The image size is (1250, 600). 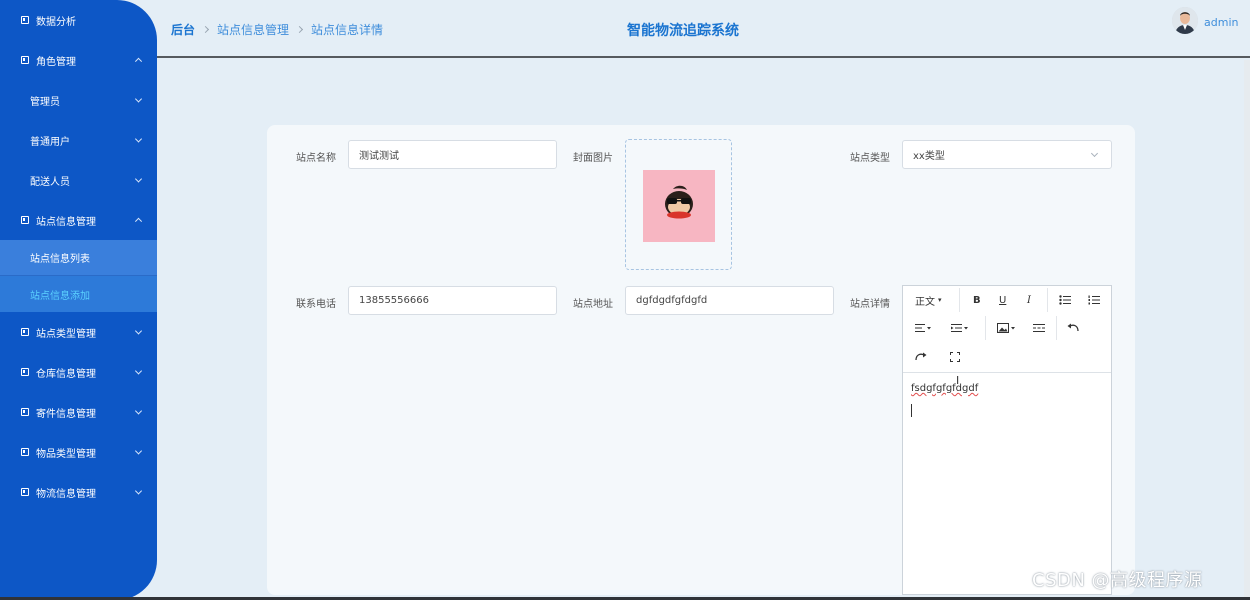 I want to click on redo-icon, so click(x=921, y=356).